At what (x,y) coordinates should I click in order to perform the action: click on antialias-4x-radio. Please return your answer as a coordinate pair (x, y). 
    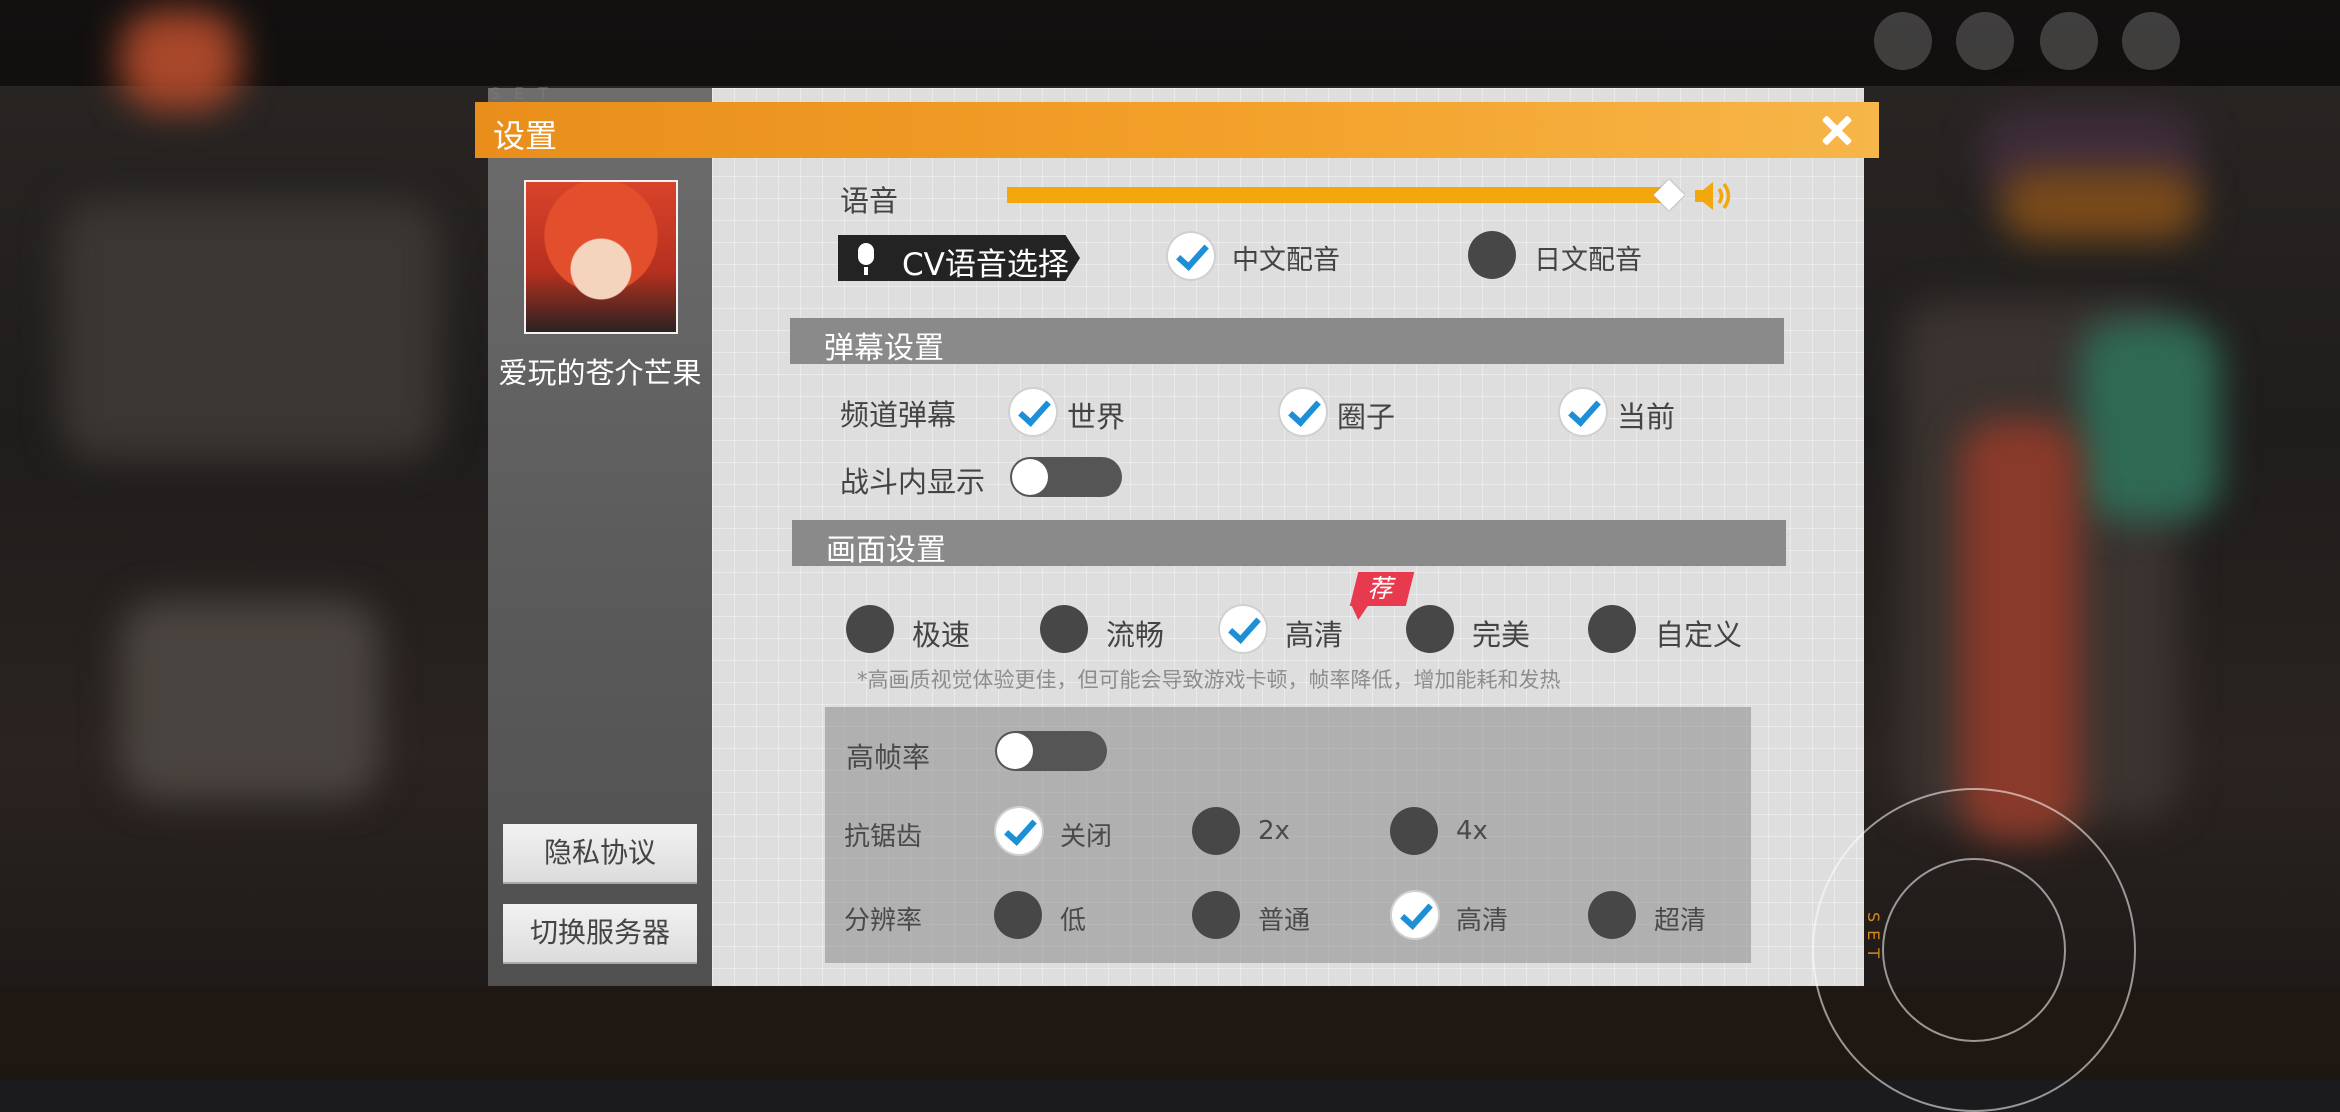
    Looking at the image, I should click on (1414, 831).